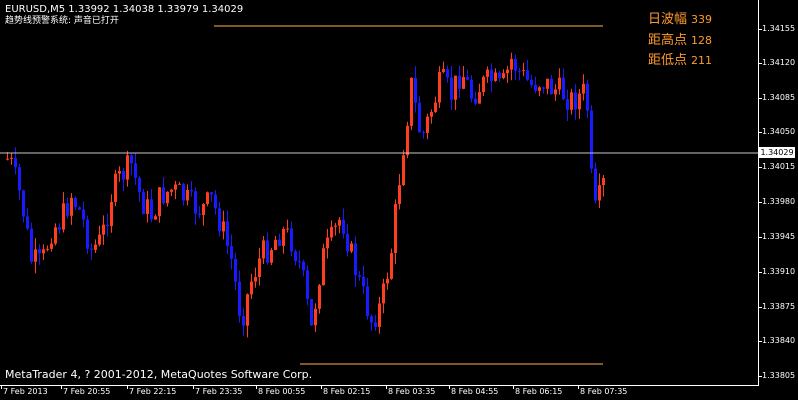 This screenshot has width=798, height=400. Describe the element at coordinates (680, 41) in the screenshot. I see `stat-distance-from-high: 距高点 128` at that location.